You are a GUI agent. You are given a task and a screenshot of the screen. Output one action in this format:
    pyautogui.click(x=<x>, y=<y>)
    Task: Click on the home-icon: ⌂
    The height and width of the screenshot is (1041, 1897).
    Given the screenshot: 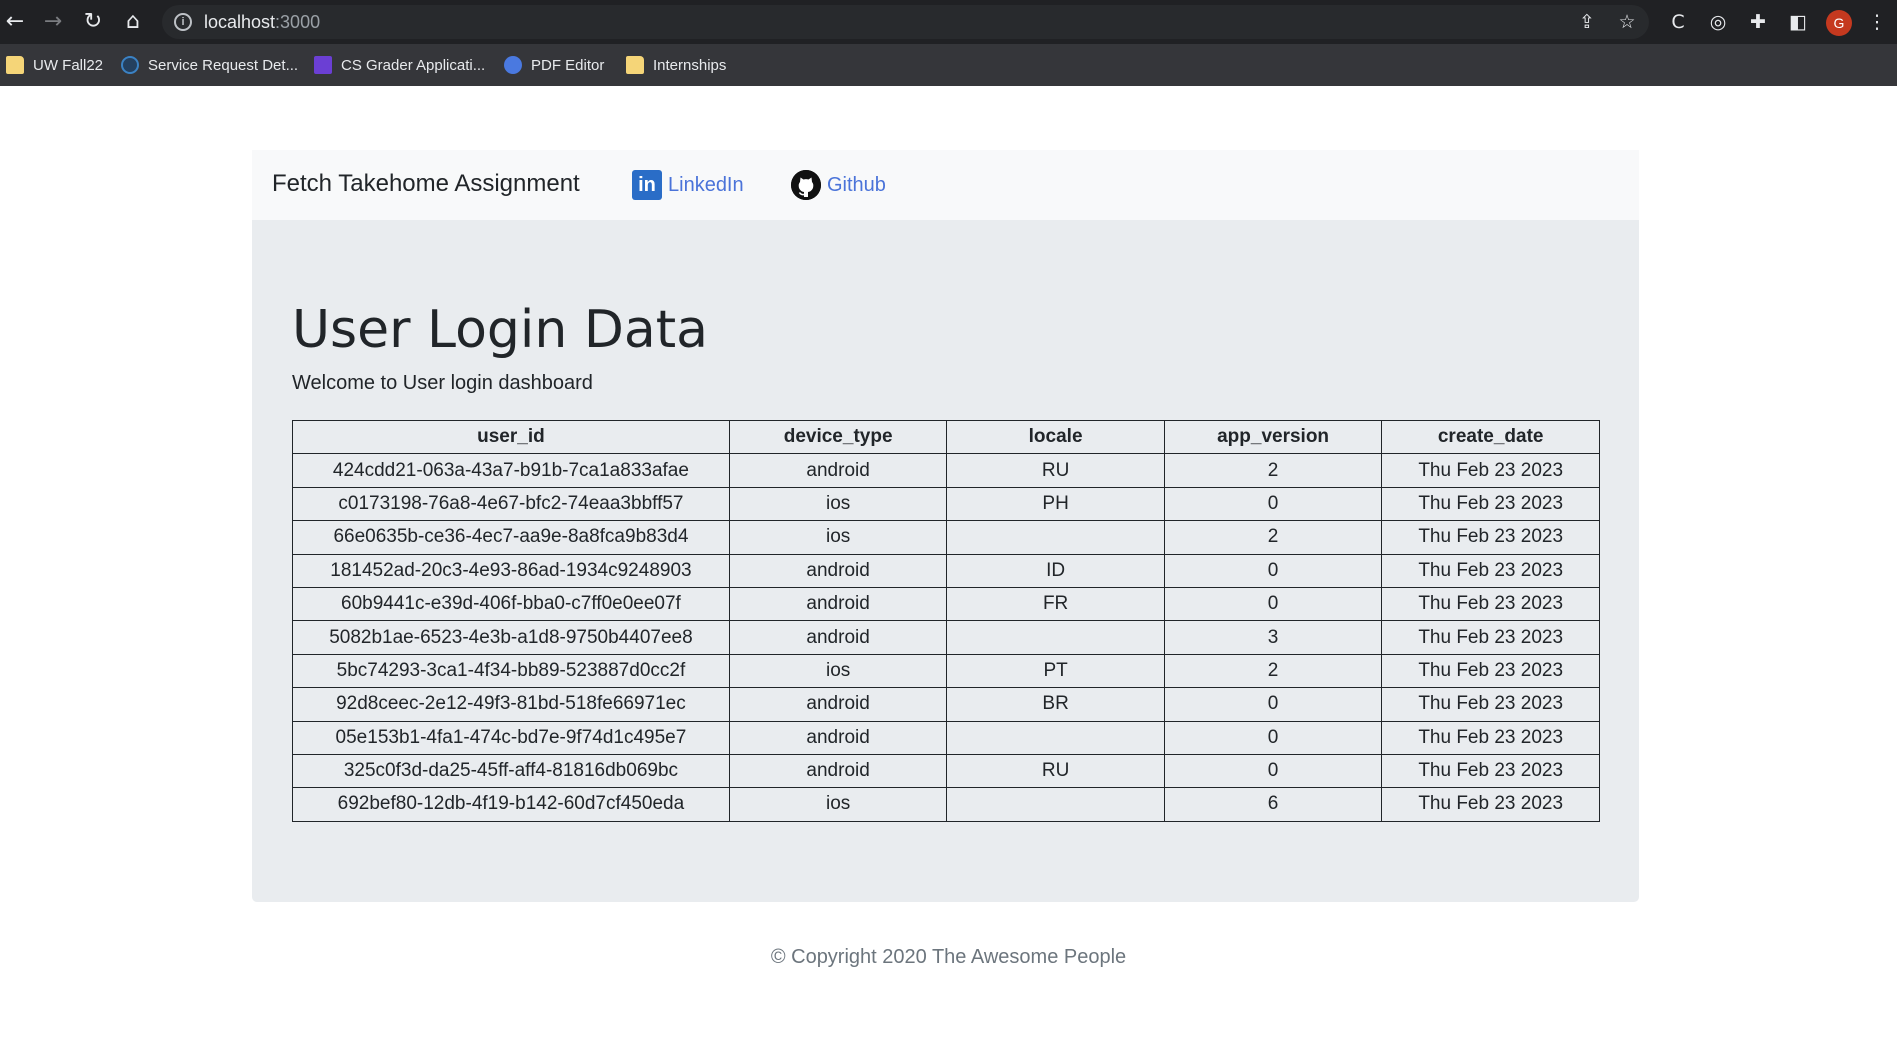 What is the action you would take?
    pyautogui.click(x=133, y=22)
    